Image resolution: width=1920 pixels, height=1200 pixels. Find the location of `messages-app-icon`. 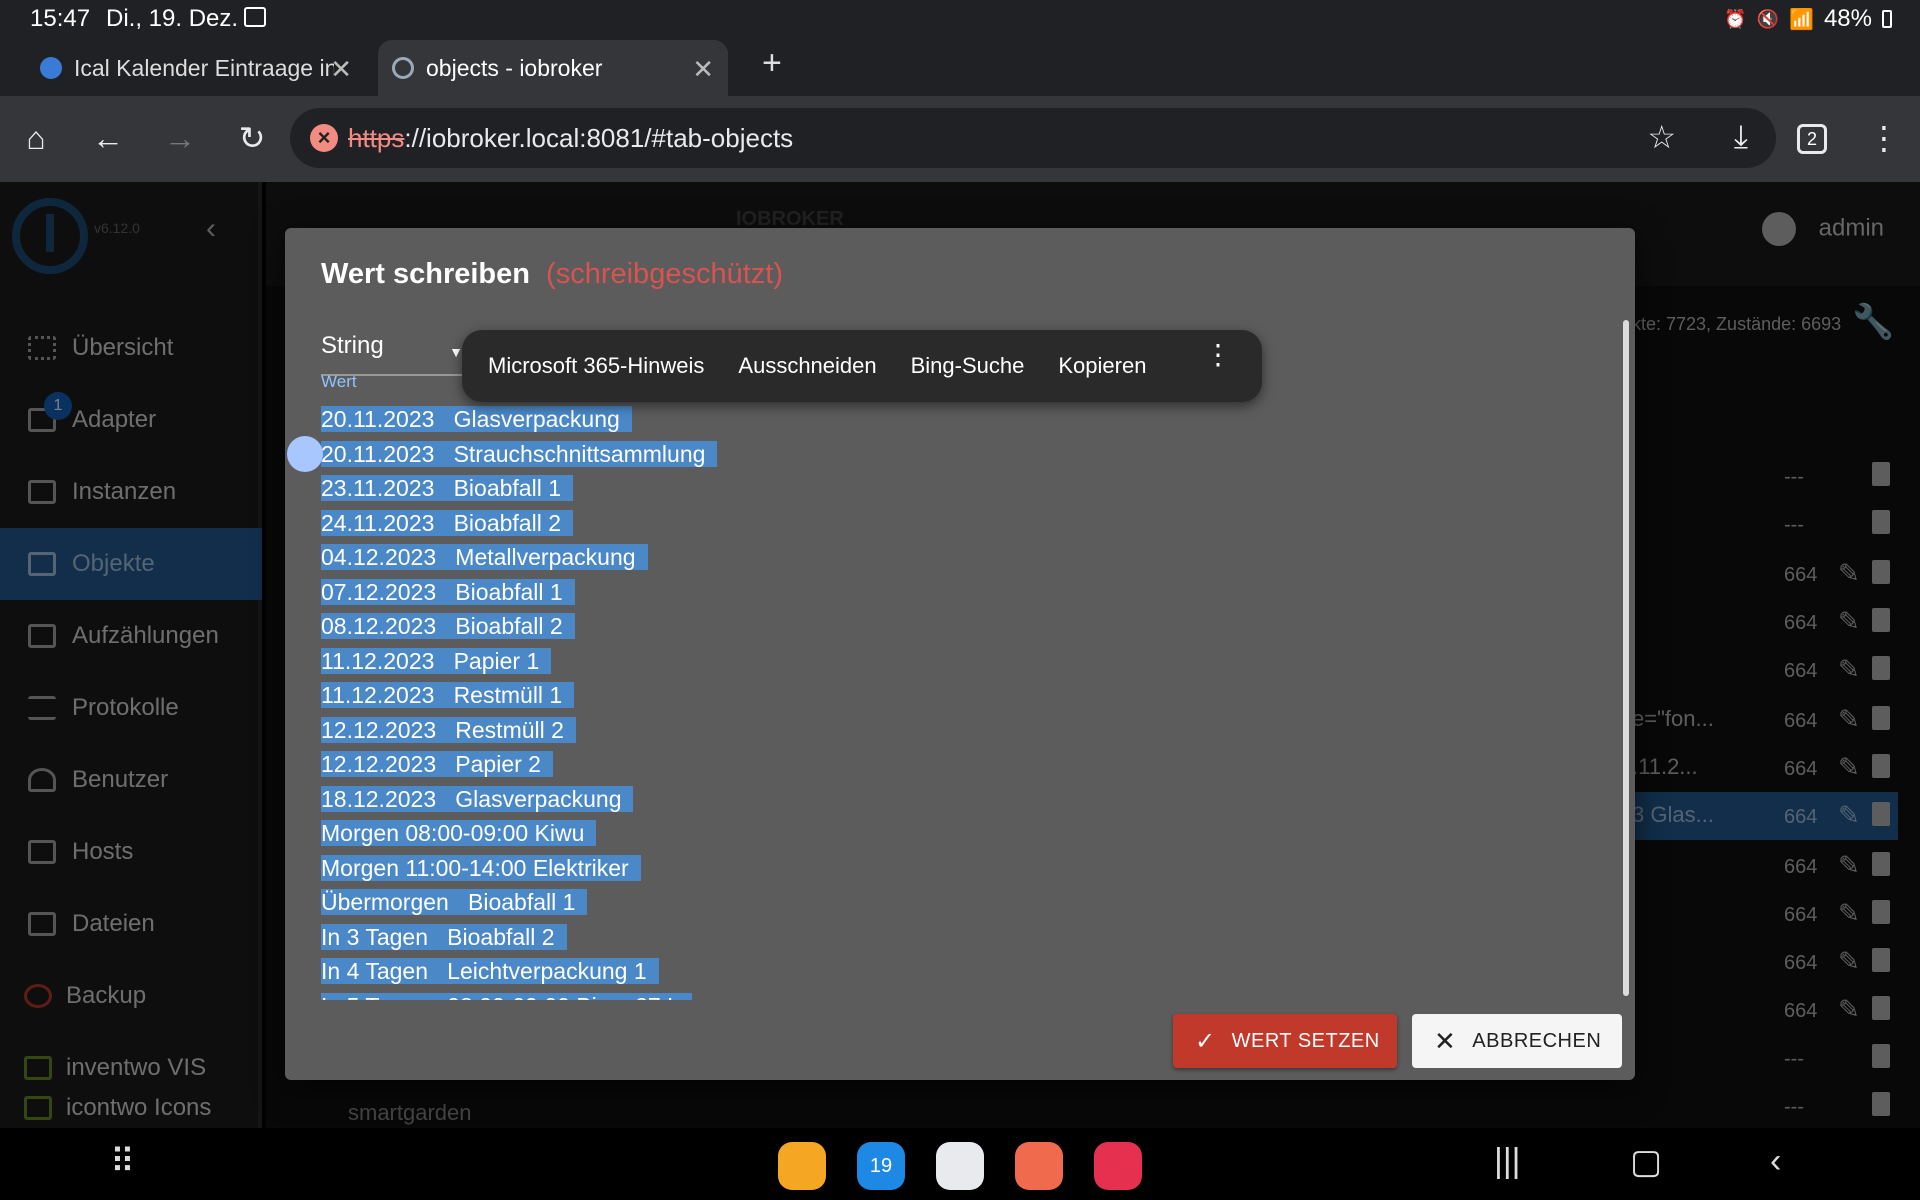

messages-app-icon is located at coordinates (960, 1166).